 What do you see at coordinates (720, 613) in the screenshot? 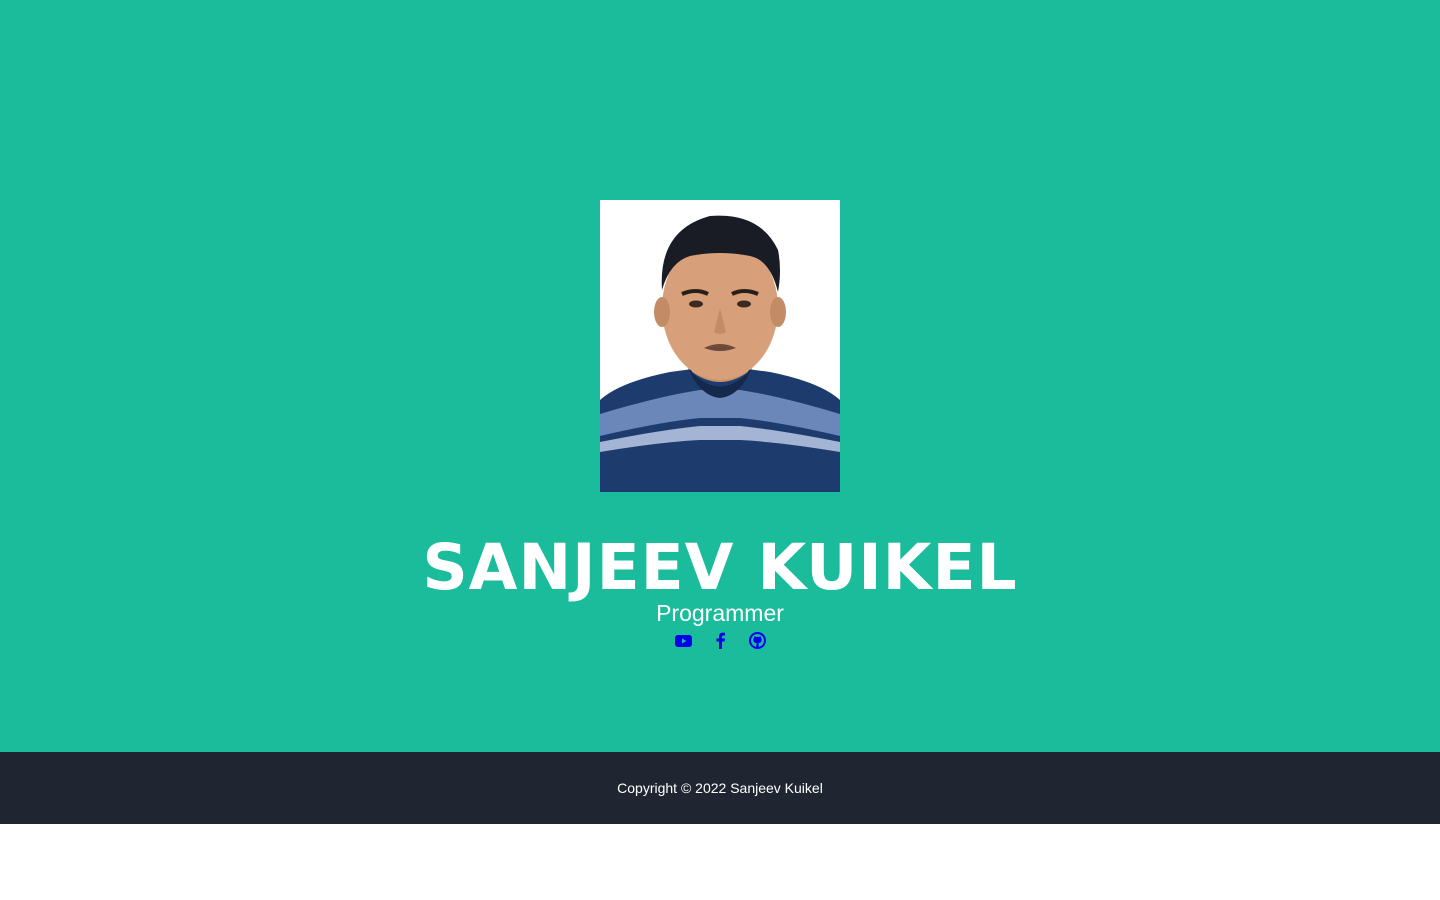
I see `profile-title: Programmer` at bounding box center [720, 613].